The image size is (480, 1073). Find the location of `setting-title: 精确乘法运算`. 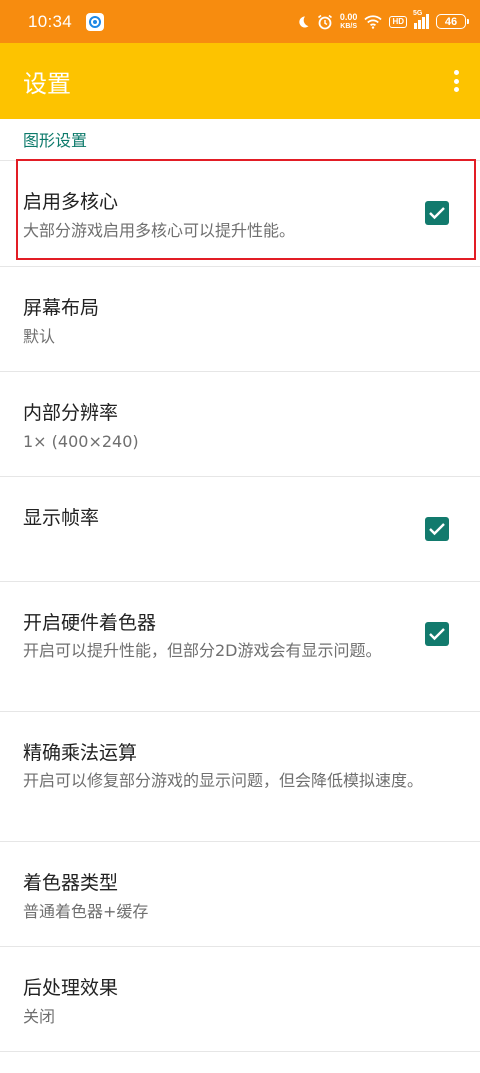

setting-title: 精确乘法运算 is located at coordinates (80, 753).